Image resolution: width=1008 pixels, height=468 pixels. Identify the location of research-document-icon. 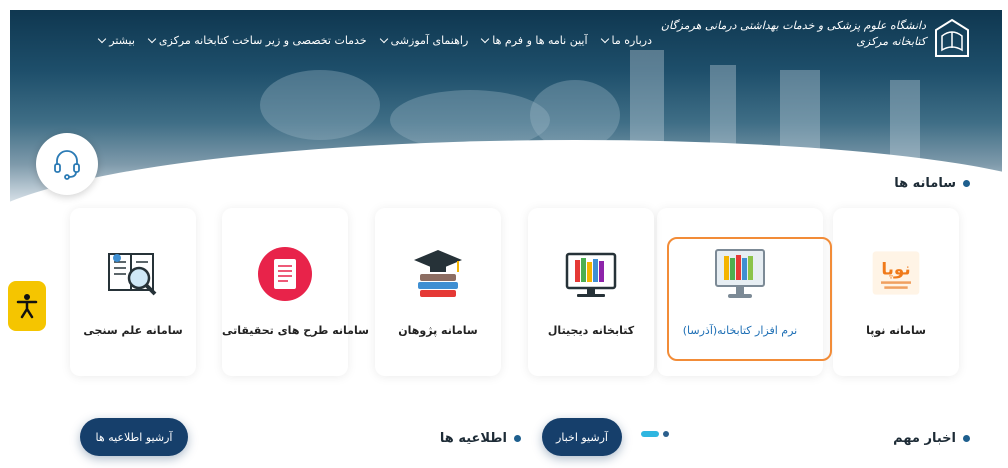
(285, 274).